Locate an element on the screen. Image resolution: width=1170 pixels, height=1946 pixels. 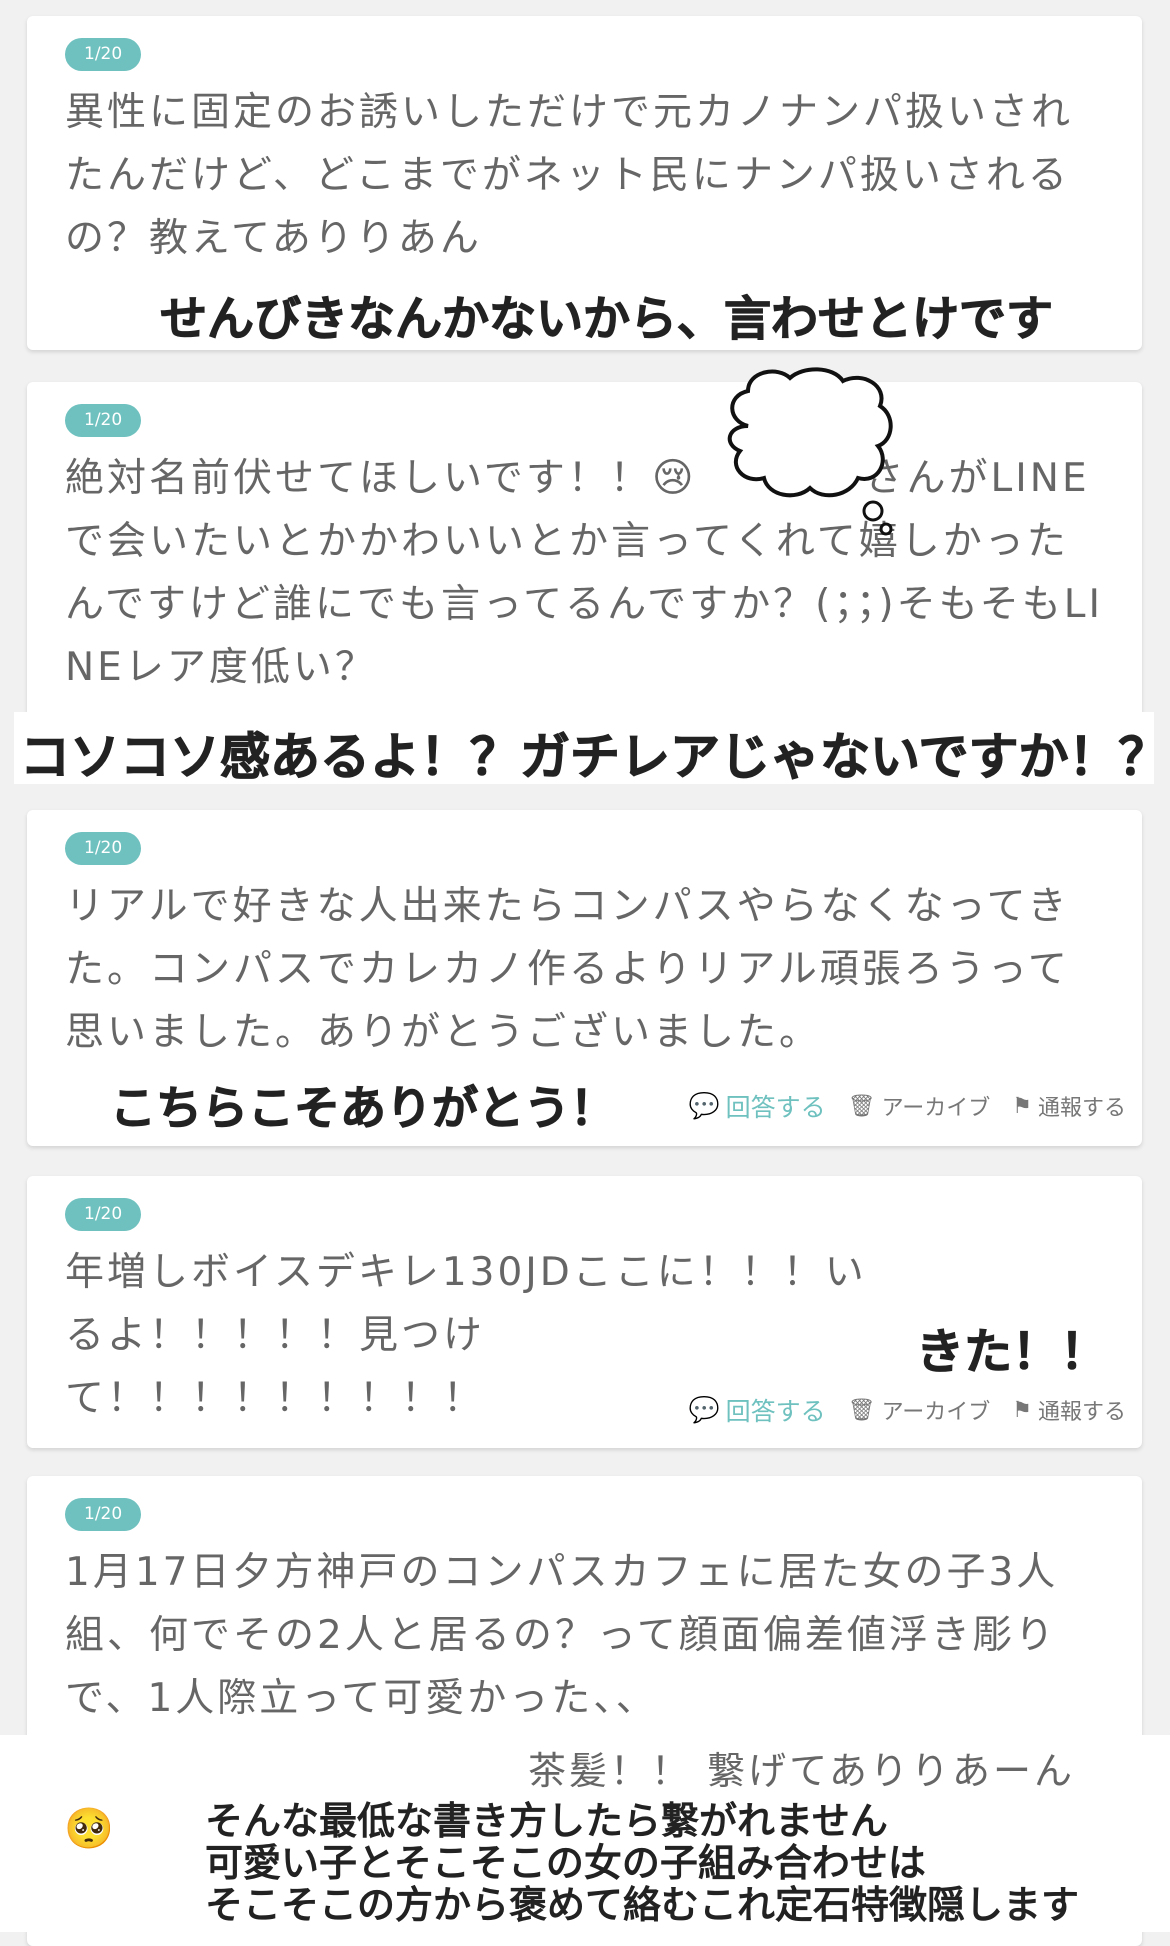
thought-bubble-censor is located at coordinates (810, 451).